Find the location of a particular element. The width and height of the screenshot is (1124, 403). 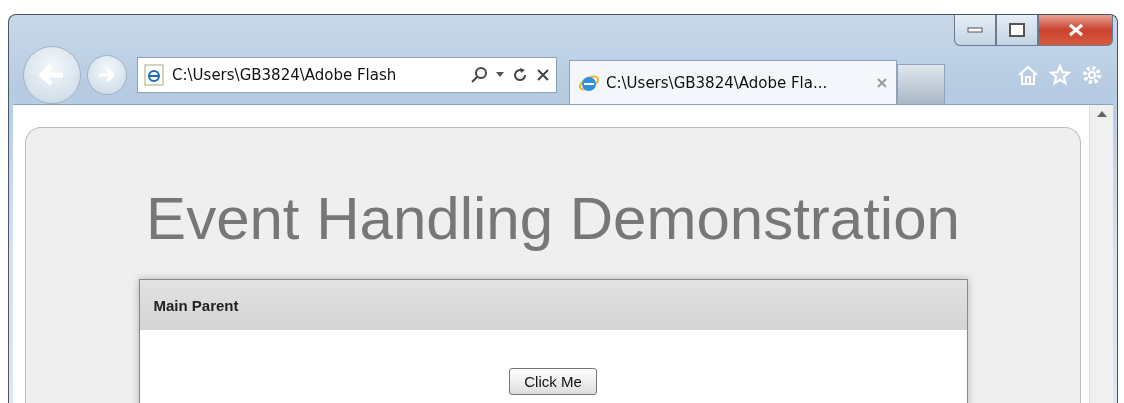

scroll-up-icon is located at coordinates (1101, 114).